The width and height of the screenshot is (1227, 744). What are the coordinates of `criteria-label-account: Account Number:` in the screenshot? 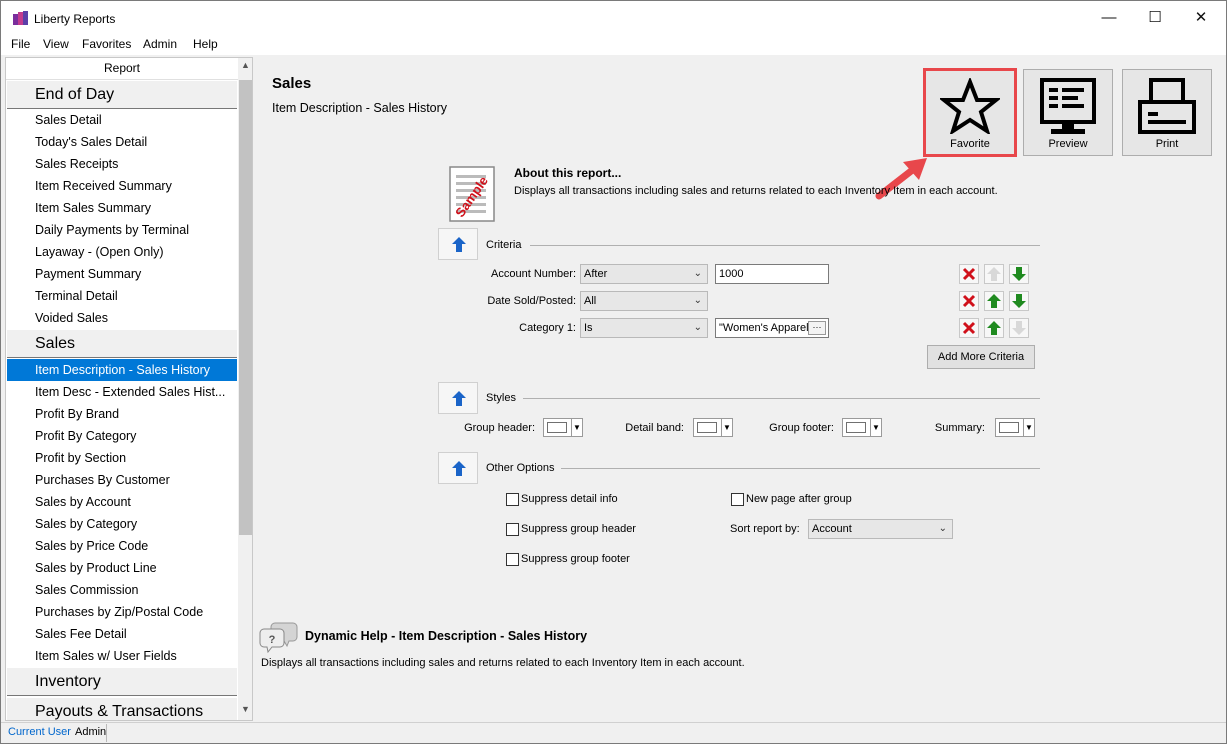 It's located at (533, 274).